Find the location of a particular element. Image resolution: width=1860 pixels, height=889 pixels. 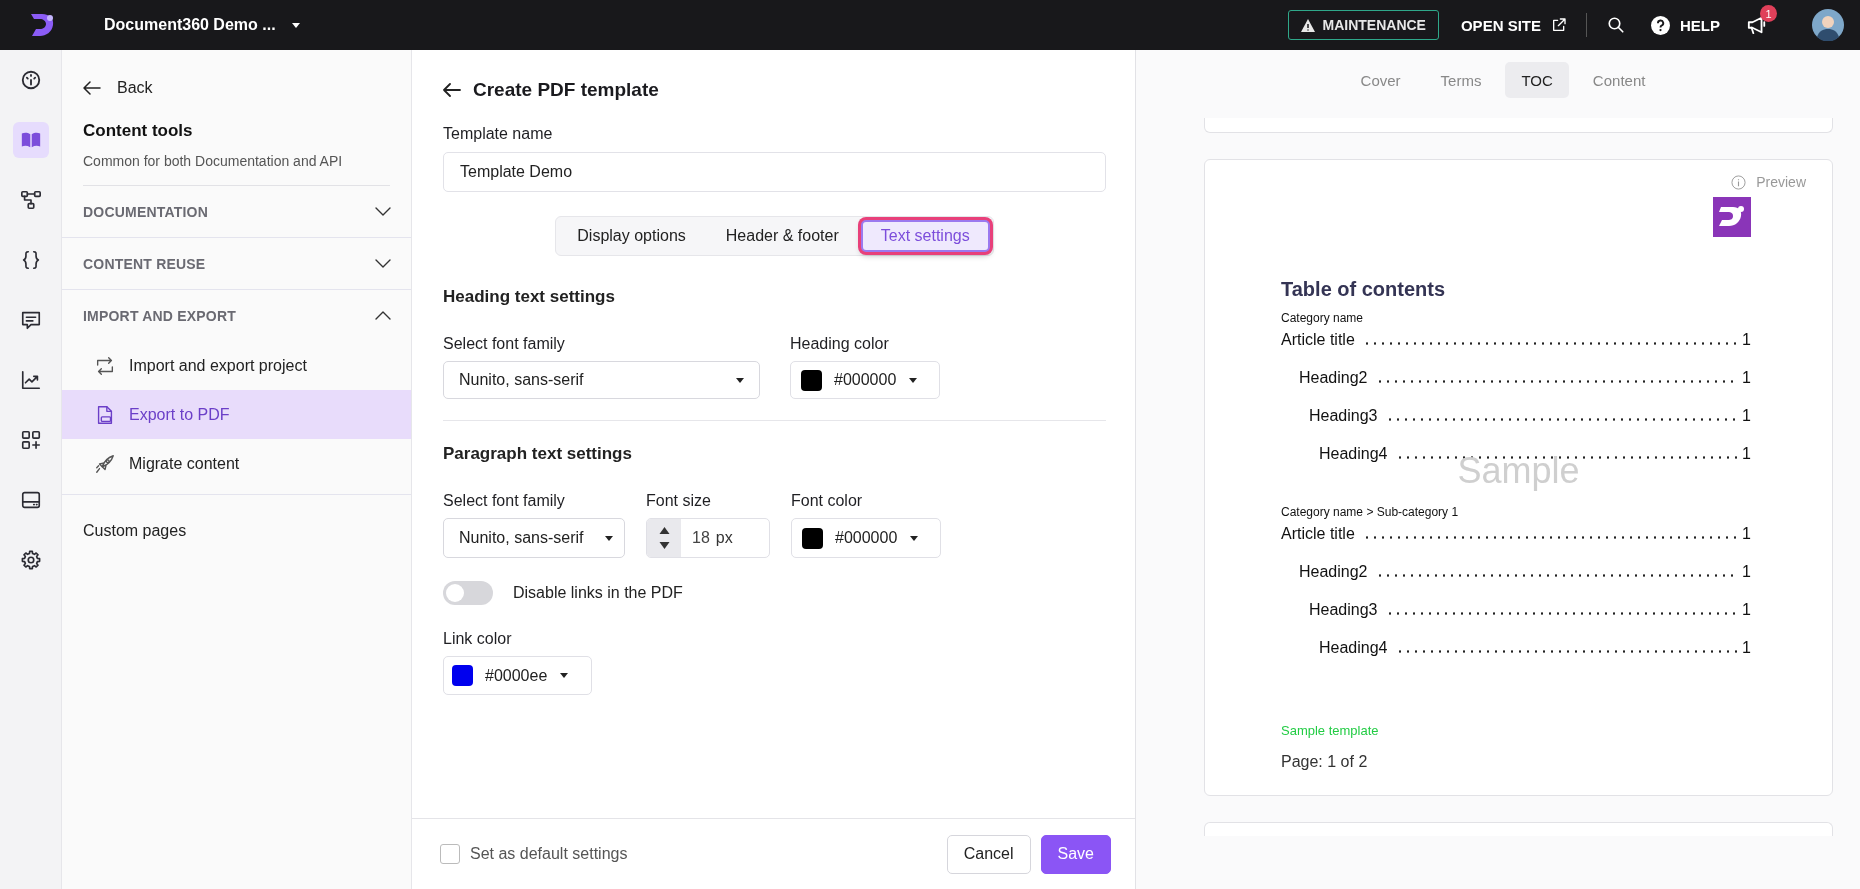

page-counter: Page: 1 of 2 is located at coordinates (1325, 762).